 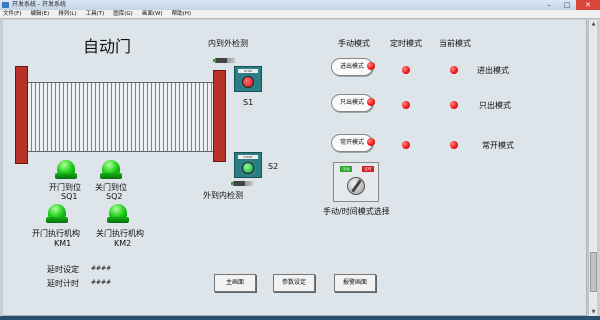 What do you see at coordinates (248, 168) in the screenshot?
I see `s2-green-button-icon` at bounding box center [248, 168].